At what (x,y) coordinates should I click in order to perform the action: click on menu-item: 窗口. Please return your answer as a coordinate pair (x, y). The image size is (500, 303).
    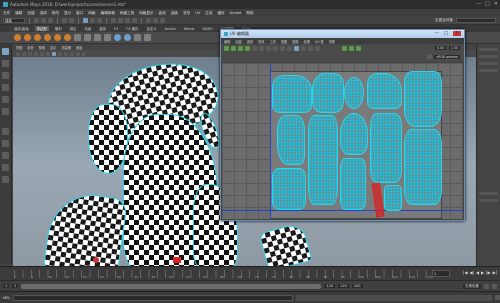
    Looking at the image, I should click on (79, 13).